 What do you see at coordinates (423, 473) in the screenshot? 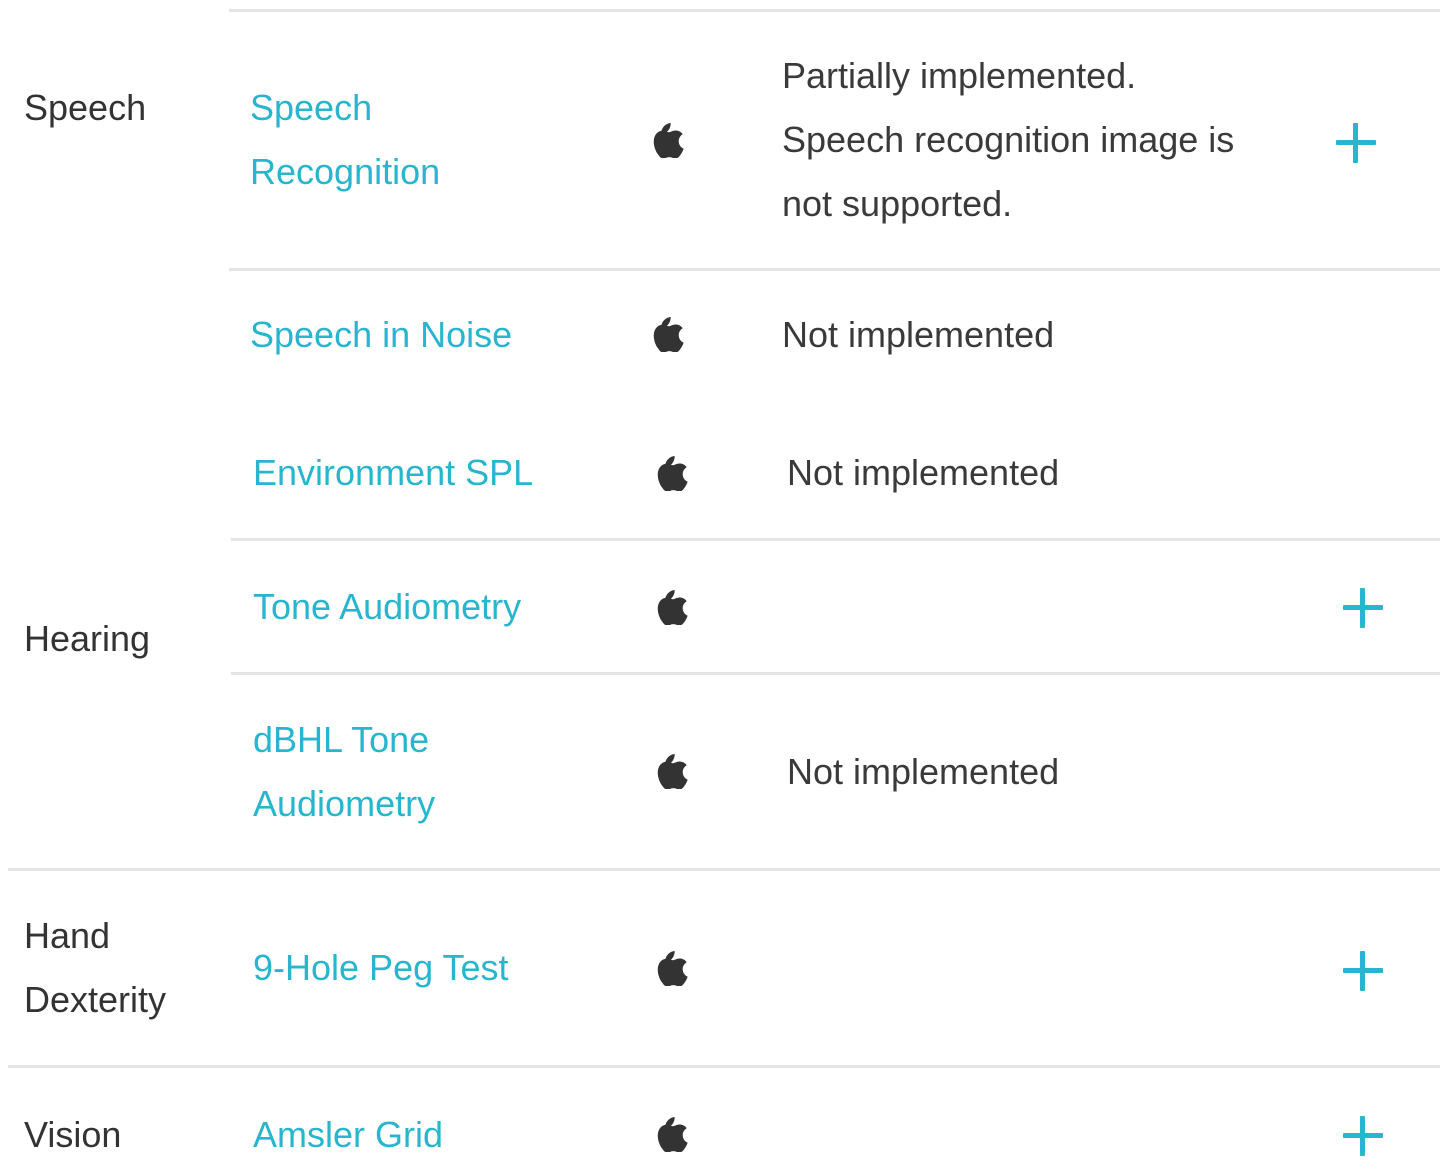
I see `task-link-environment-spl: Environment SPL` at bounding box center [423, 473].